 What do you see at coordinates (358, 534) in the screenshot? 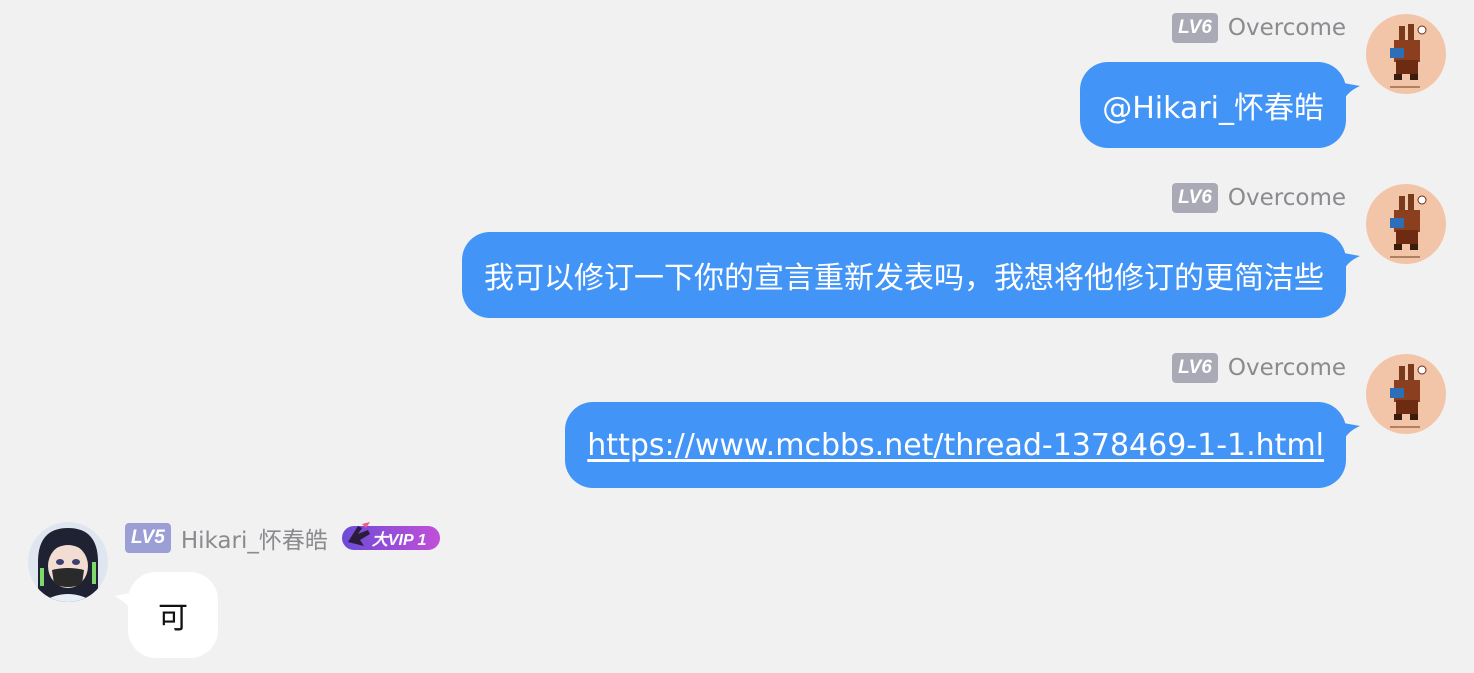
I see `vip-rabbit-icon` at bounding box center [358, 534].